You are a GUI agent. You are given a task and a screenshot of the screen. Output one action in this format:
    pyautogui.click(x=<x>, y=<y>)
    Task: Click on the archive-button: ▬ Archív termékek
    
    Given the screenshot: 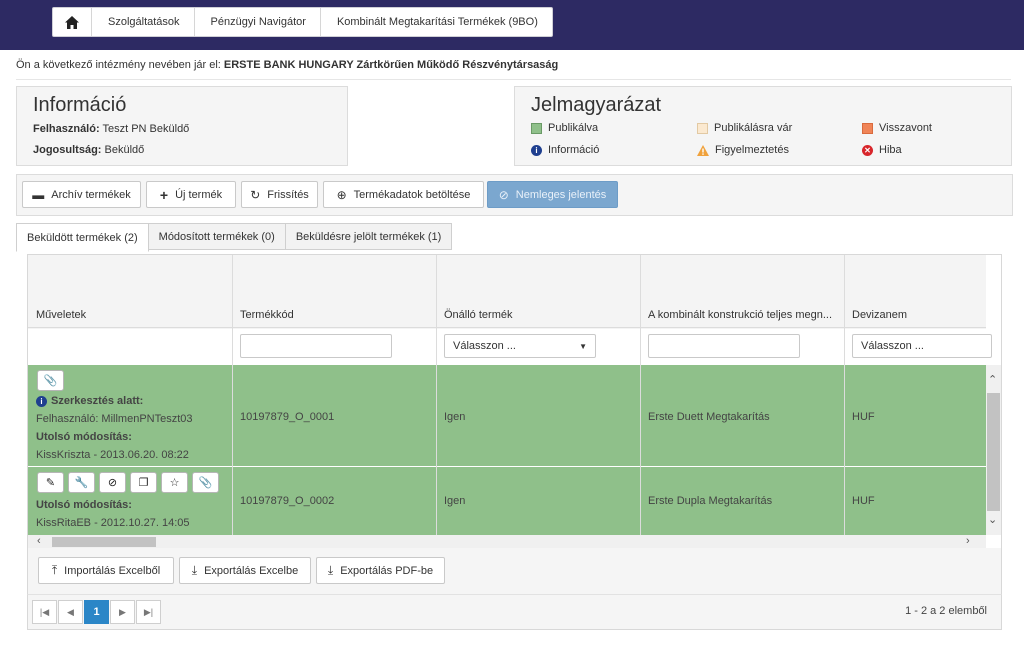 What is the action you would take?
    pyautogui.click(x=81, y=194)
    